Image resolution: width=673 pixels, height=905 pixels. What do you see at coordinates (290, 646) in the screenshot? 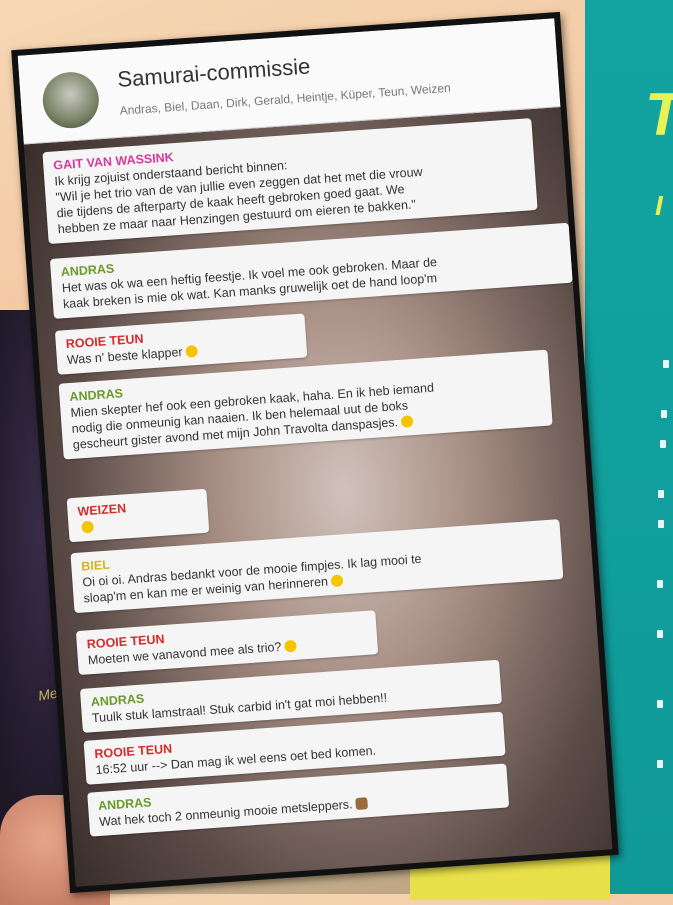
I see `thinking-icon` at bounding box center [290, 646].